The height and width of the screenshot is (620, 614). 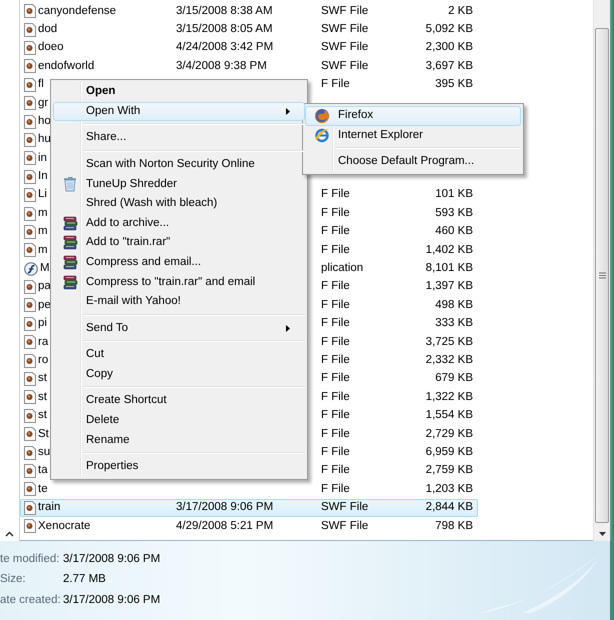 What do you see at coordinates (43, 342) in the screenshot?
I see `file-name: ra` at bounding box center [43, 342].